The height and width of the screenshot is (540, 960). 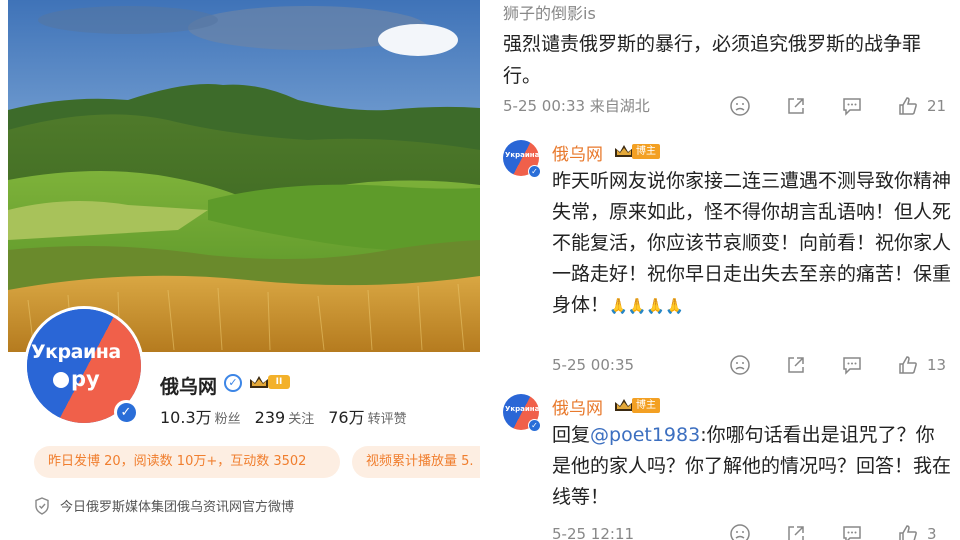 What do you see at coordinates (42, 505) in the screenshot?
I see `shield-icon` at bounding box center [42, 505].